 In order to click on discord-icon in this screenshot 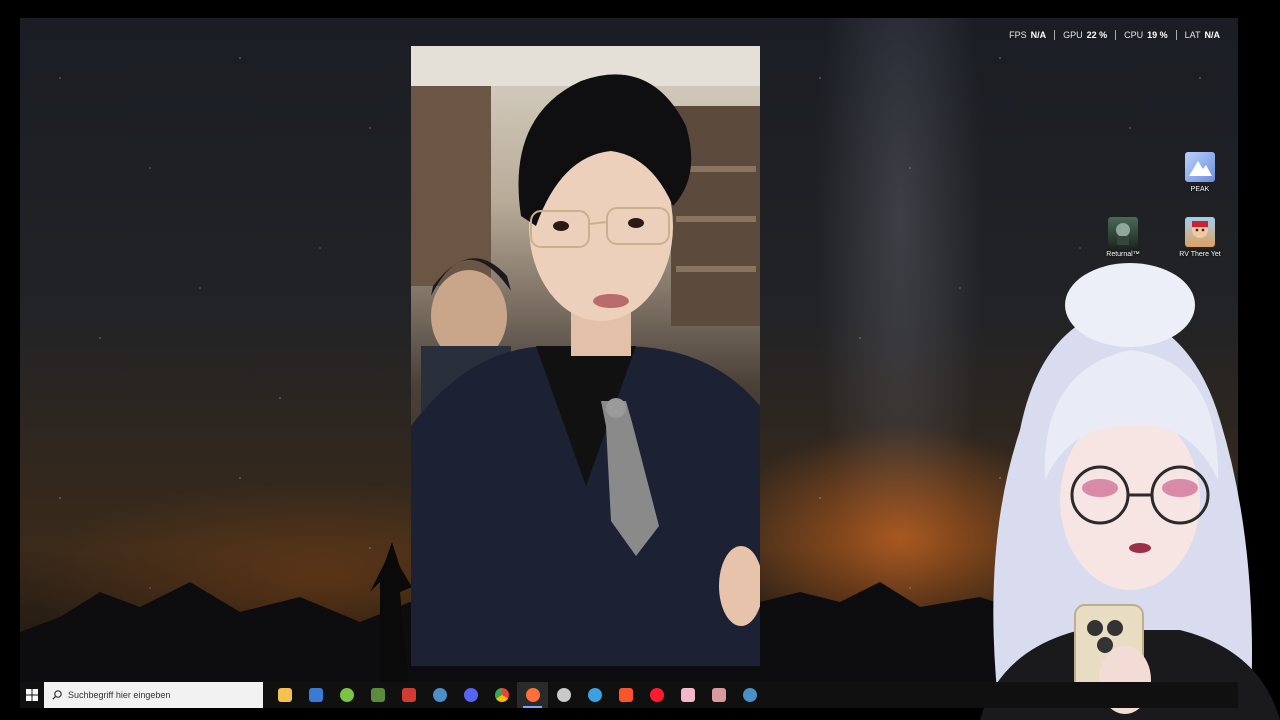, I will do `click(470, 695)`.